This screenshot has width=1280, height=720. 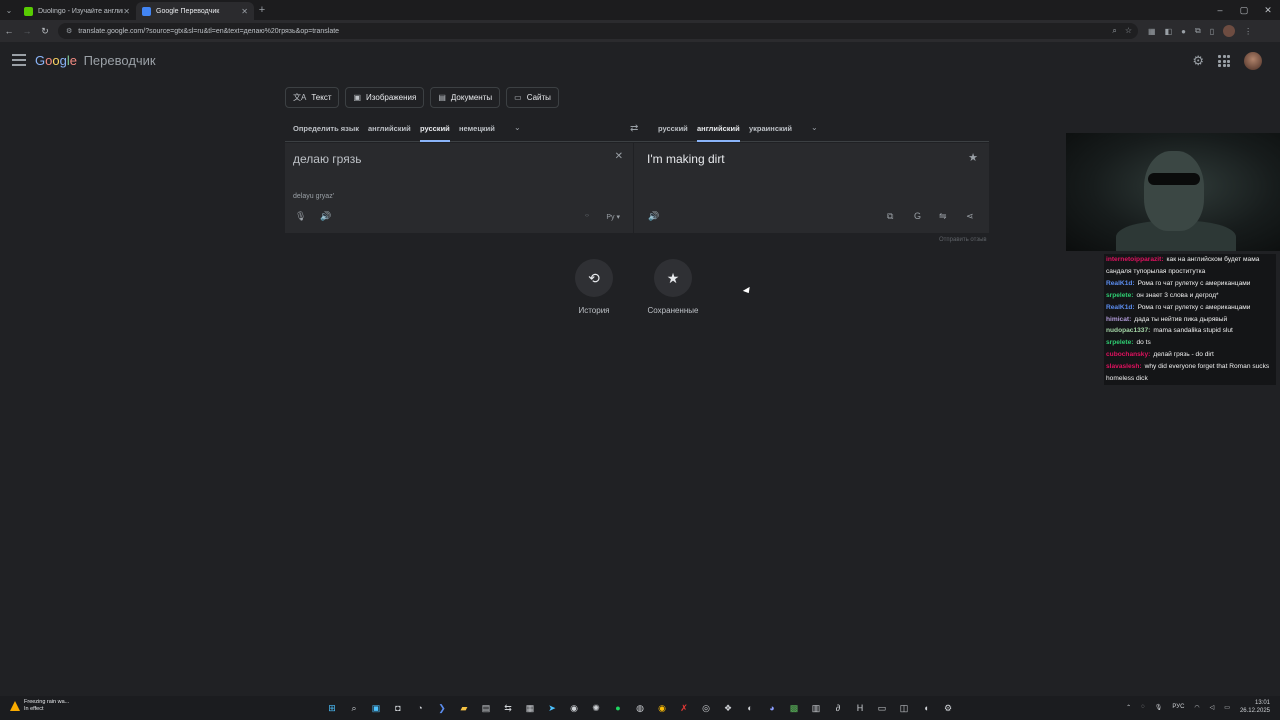 I want to click on chrome-icon: ◉, so click(x=662, y=708).